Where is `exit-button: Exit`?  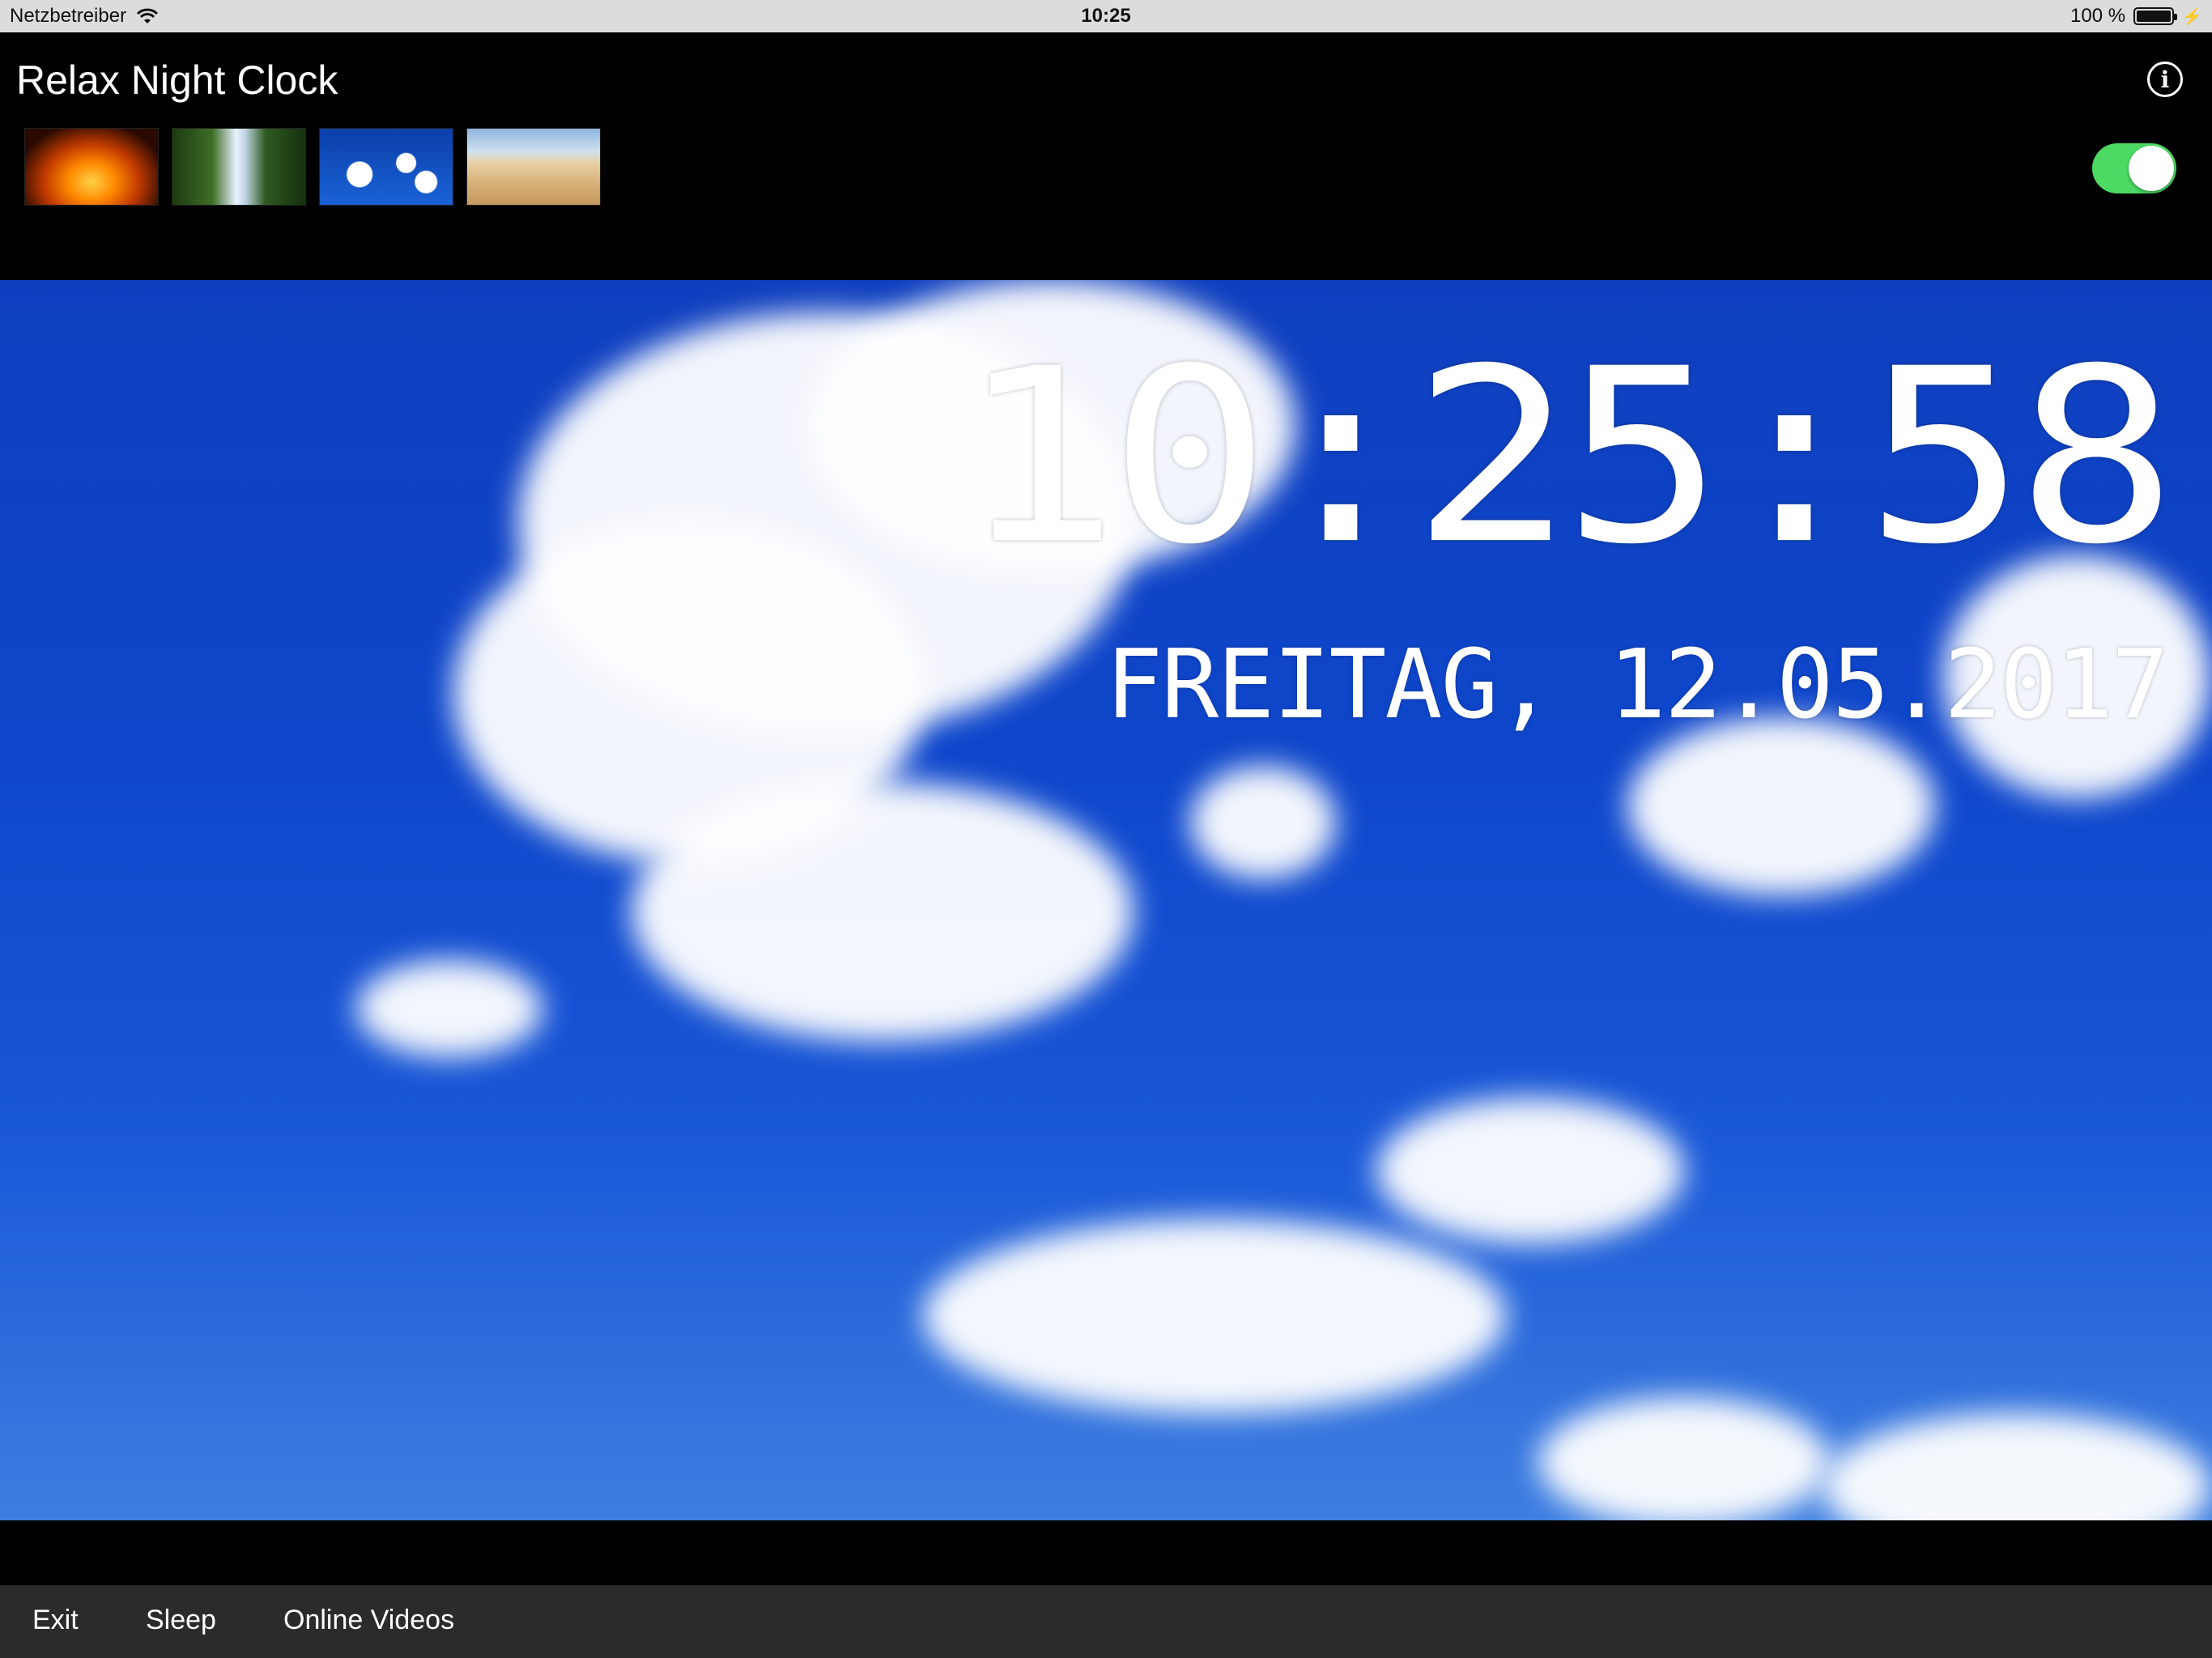 exit-button: Exit is located at coordinates (55, 1620).